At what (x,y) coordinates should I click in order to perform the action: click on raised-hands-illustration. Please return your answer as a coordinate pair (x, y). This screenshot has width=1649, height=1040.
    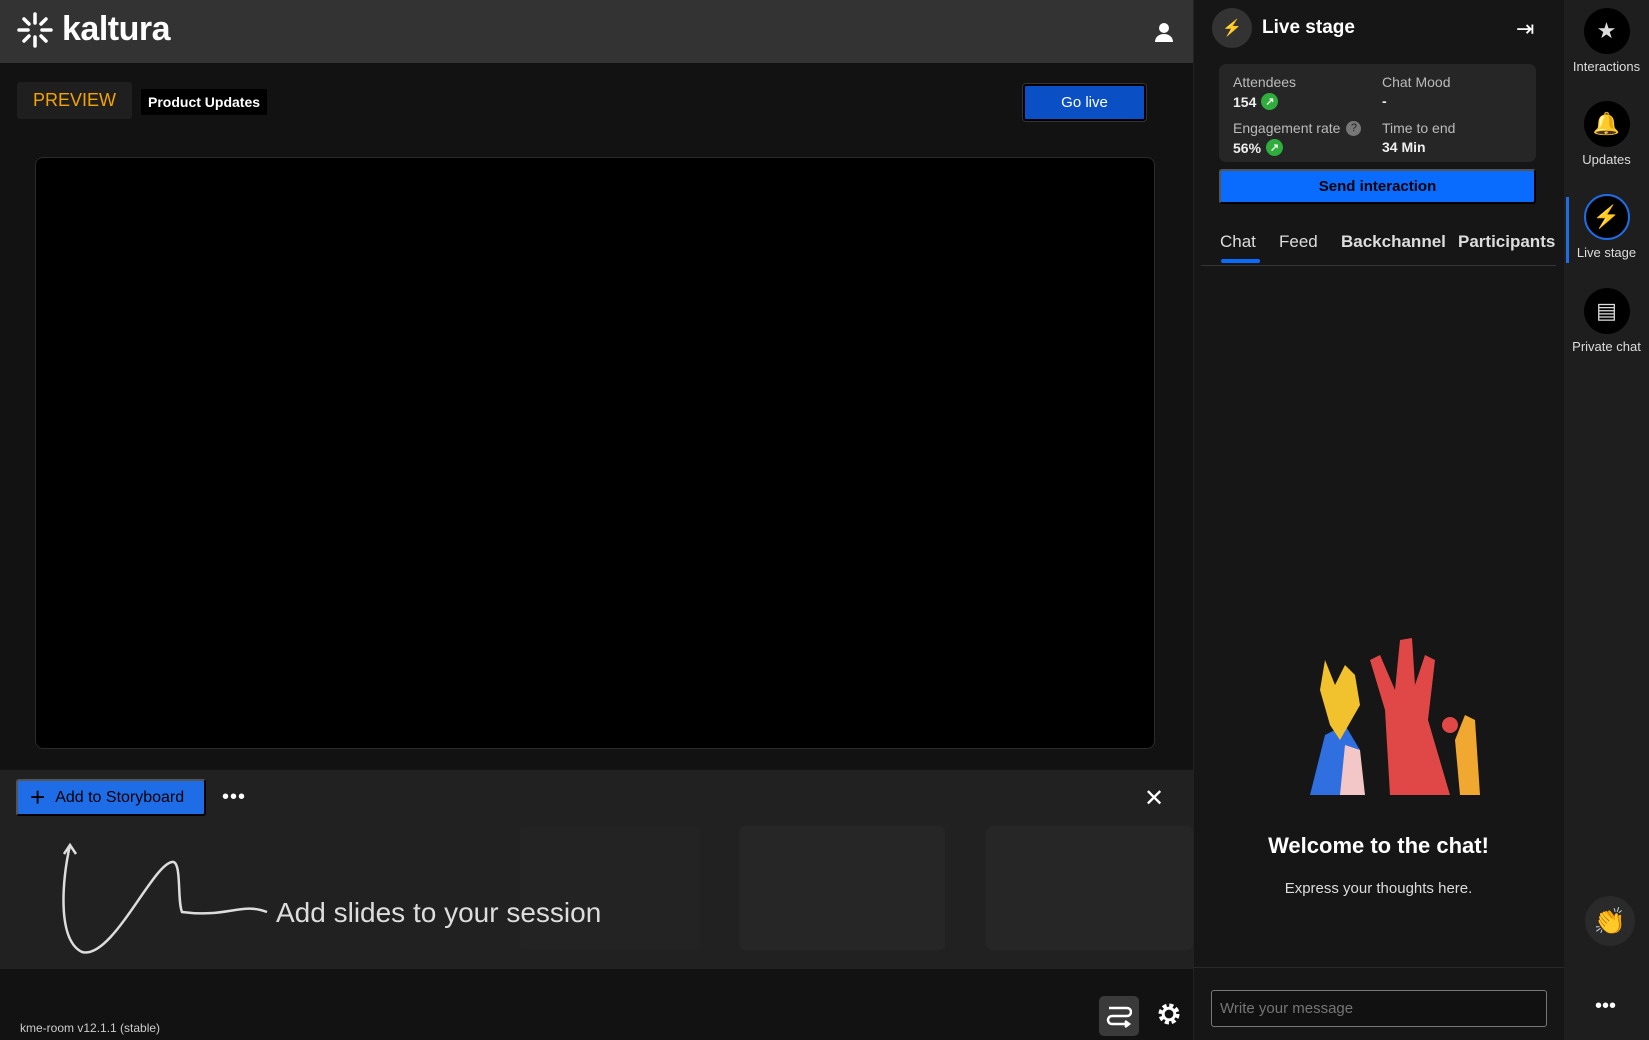
    Looking at the image, I should click on (1395, 716).